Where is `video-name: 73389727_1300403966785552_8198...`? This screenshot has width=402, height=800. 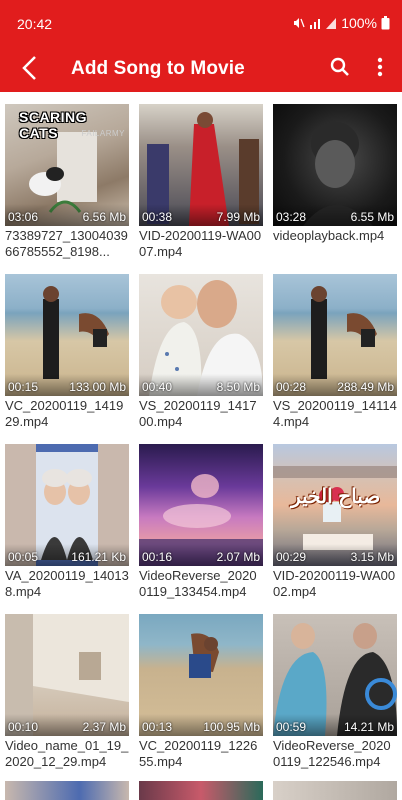
video-name: 73389727_1300403966785552_8198... is located at coordinates (66, 243).